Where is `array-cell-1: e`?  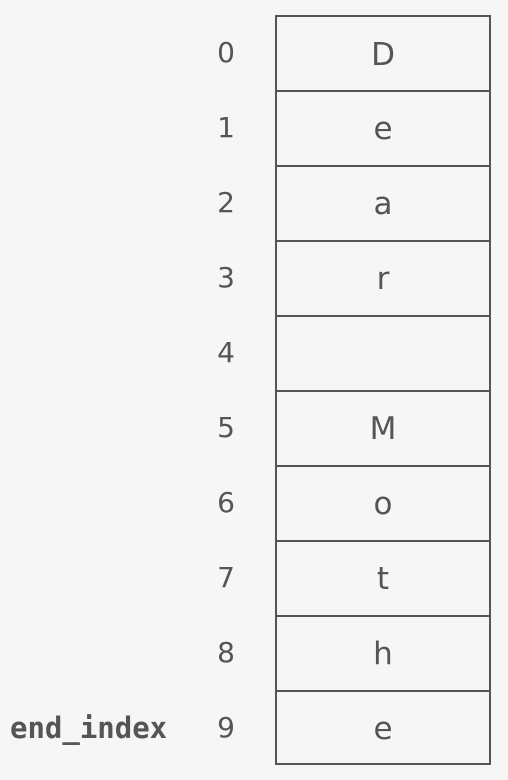
array-cell-1: e is located at coordinates (383, 127).